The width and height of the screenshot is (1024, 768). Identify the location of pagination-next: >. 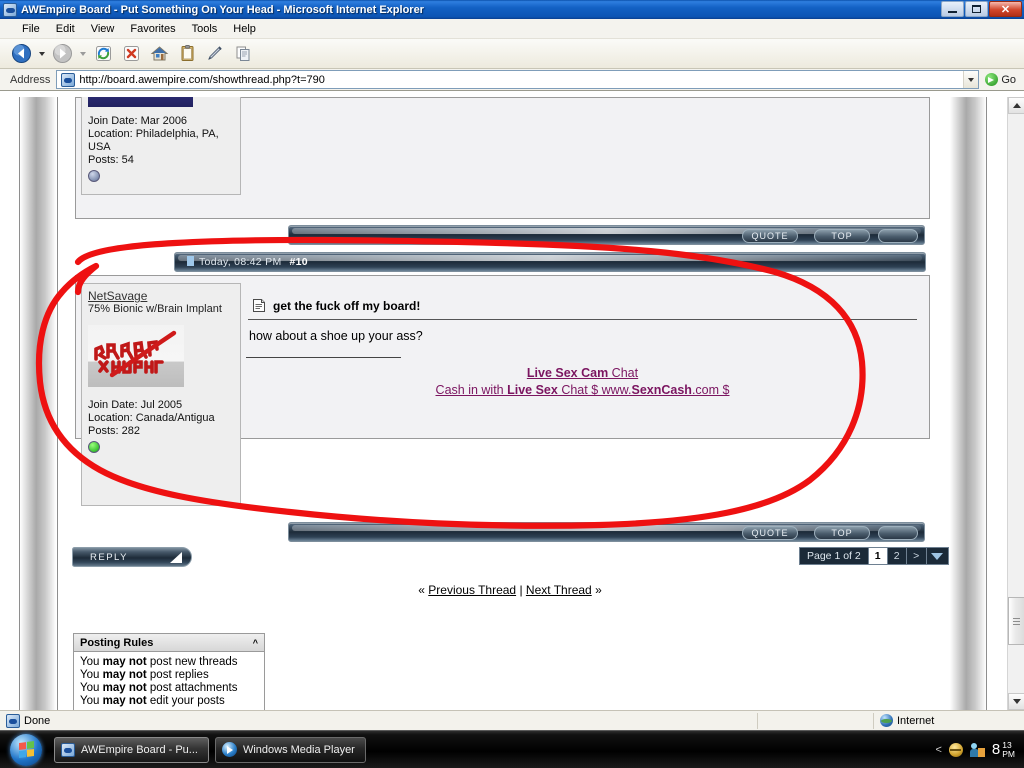
(915, 556).